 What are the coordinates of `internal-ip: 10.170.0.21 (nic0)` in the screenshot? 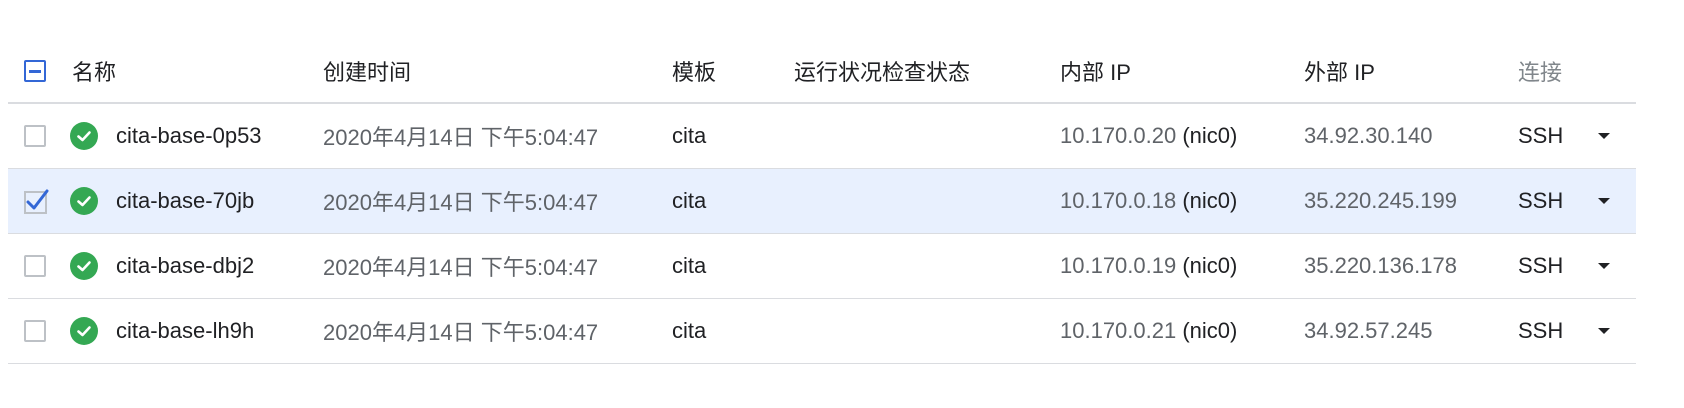 It's located at (1148, 331).